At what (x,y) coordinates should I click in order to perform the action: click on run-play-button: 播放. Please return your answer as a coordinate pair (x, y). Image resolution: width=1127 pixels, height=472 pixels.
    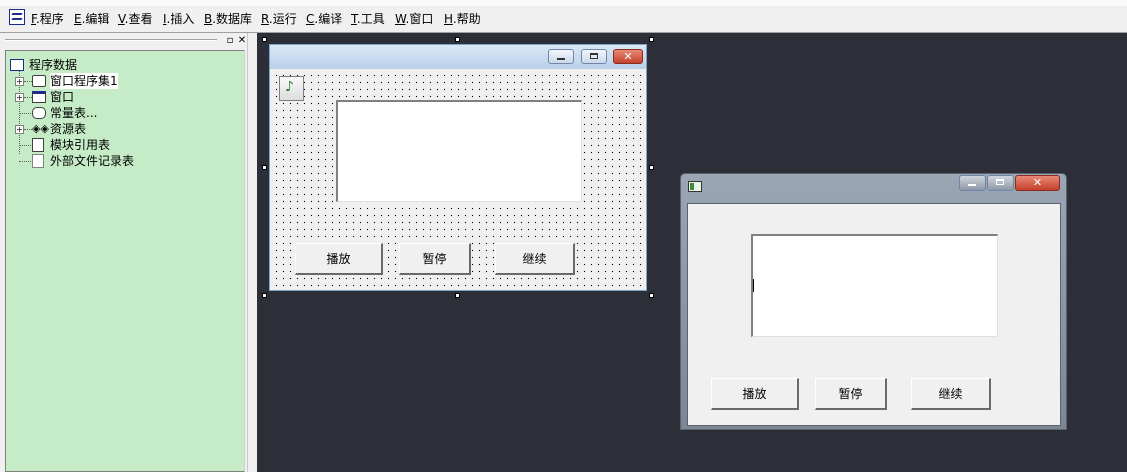
    Looking at the image, I should click on (755, 394).